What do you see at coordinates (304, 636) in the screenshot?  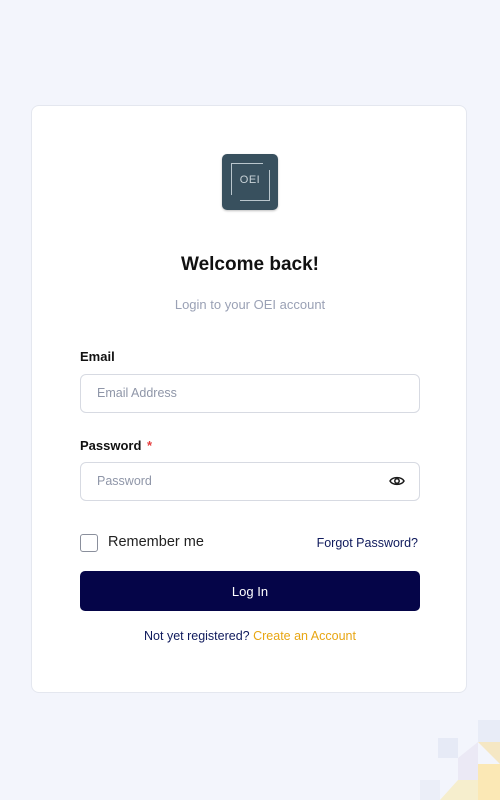 I see `create-account-link: Create an Account` at bounding box center [304, 636].